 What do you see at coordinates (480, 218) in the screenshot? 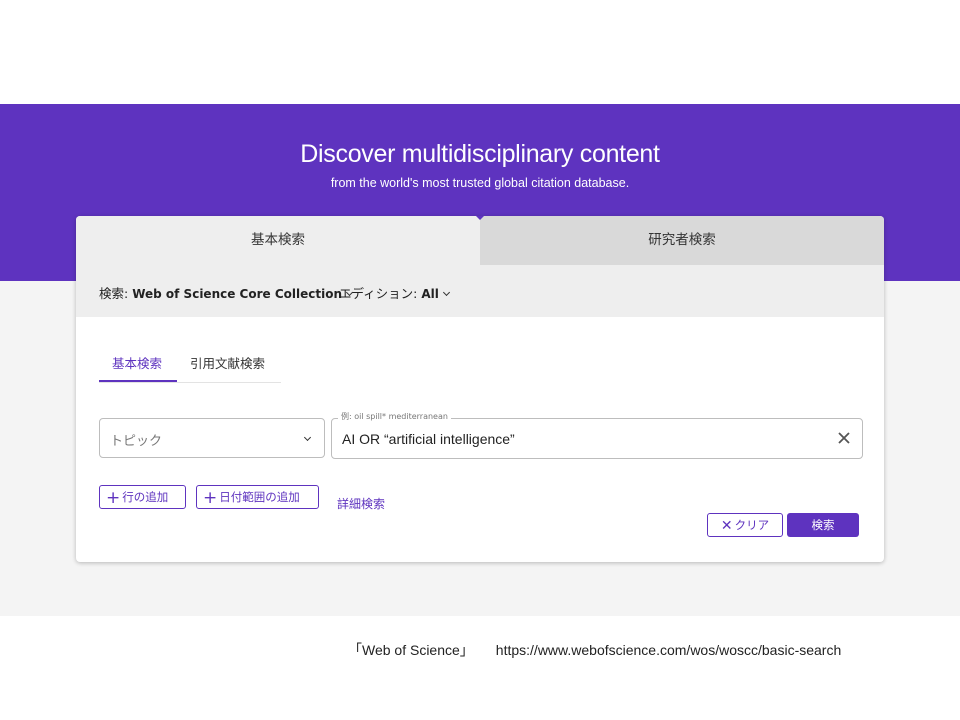
I see `tab-notch-indicator` at bounding box center [480, 218].